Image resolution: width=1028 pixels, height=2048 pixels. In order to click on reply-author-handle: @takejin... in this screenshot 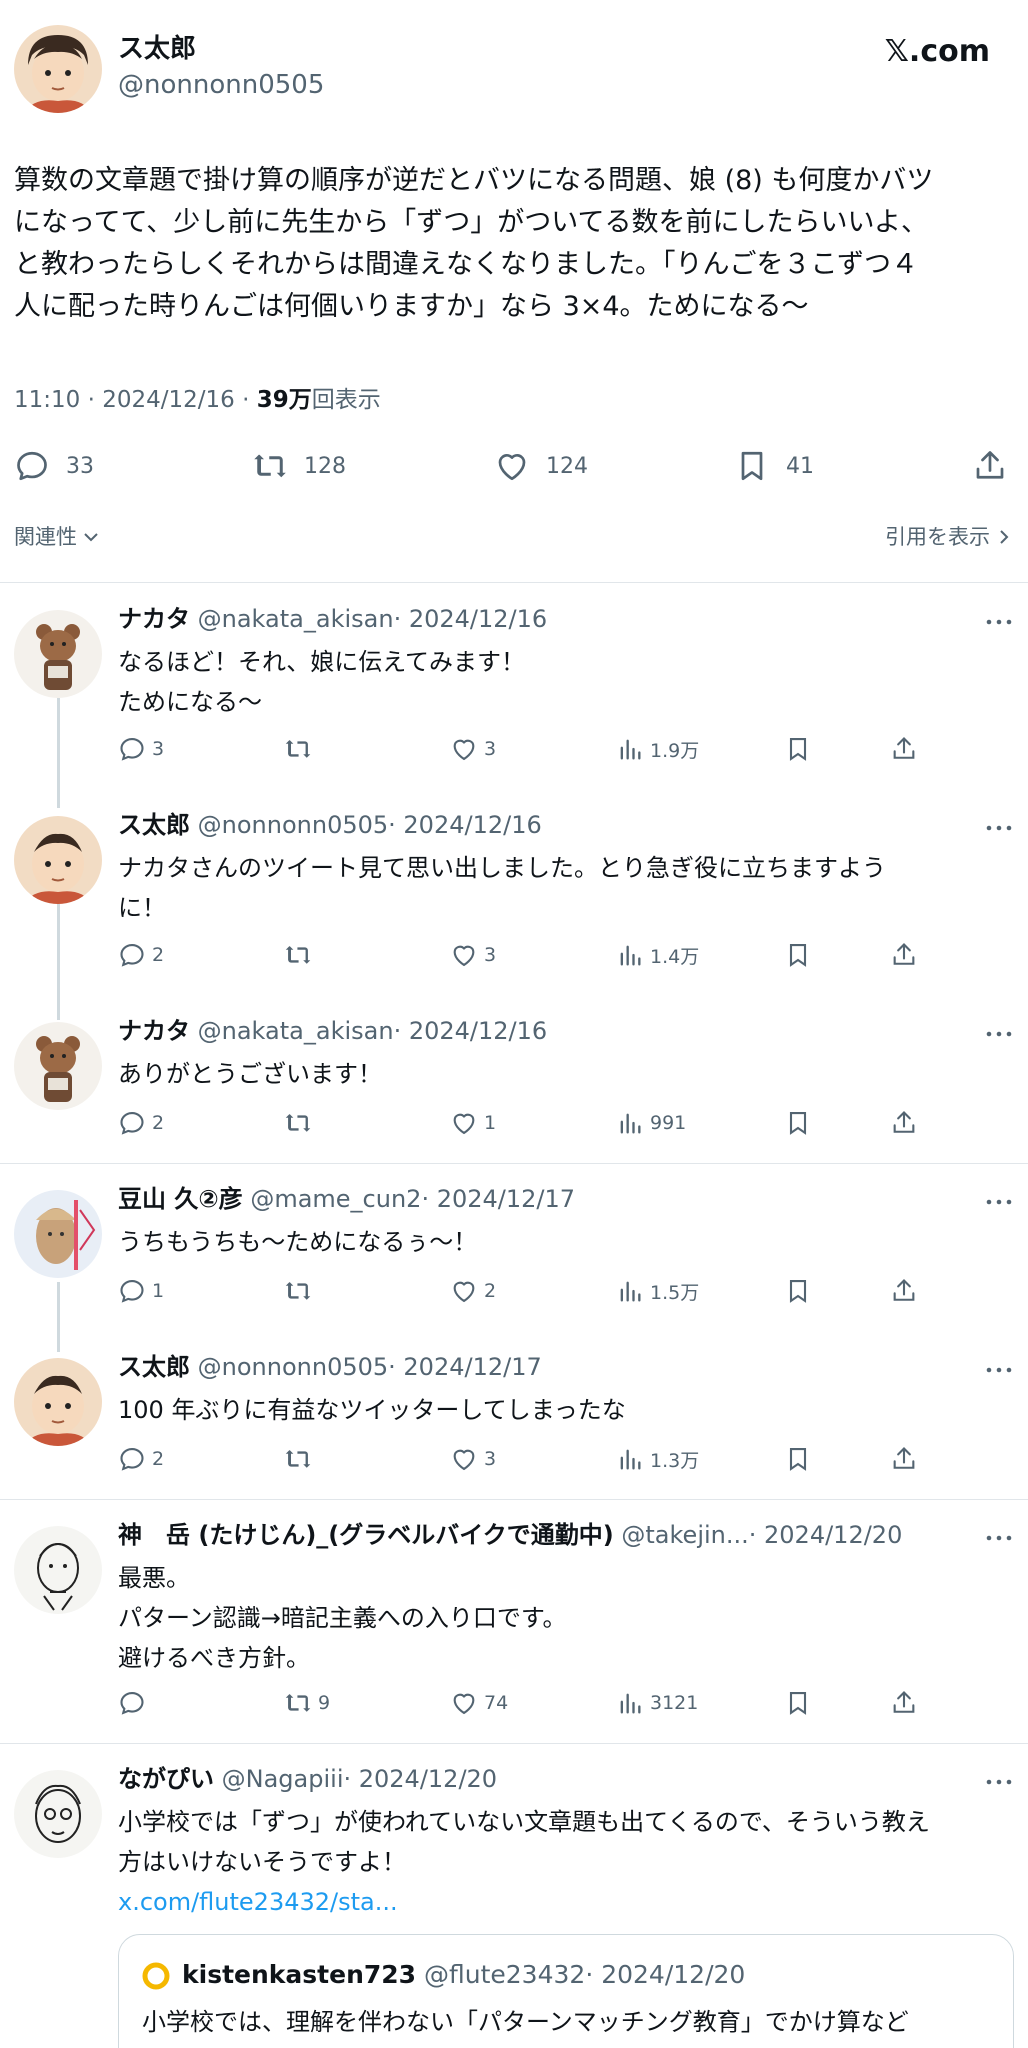, I will do `click(684, 1535)`.